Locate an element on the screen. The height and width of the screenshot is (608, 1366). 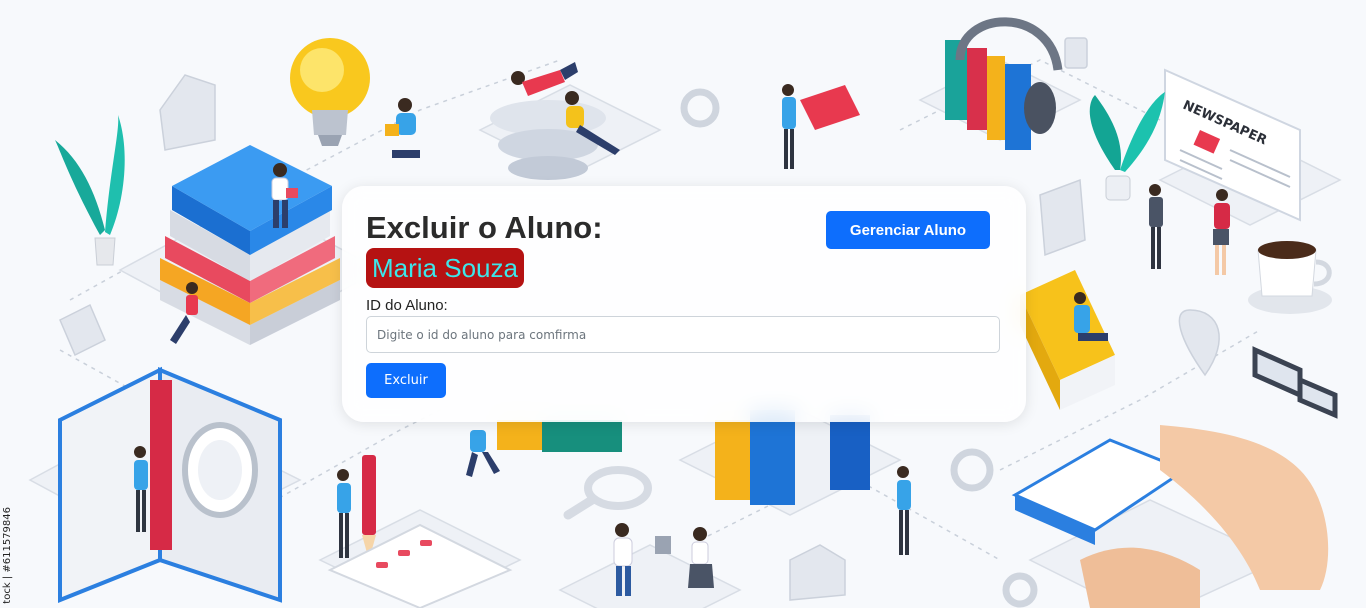
student-name-badge: Maria Souza is located at coordinates (445, 268).